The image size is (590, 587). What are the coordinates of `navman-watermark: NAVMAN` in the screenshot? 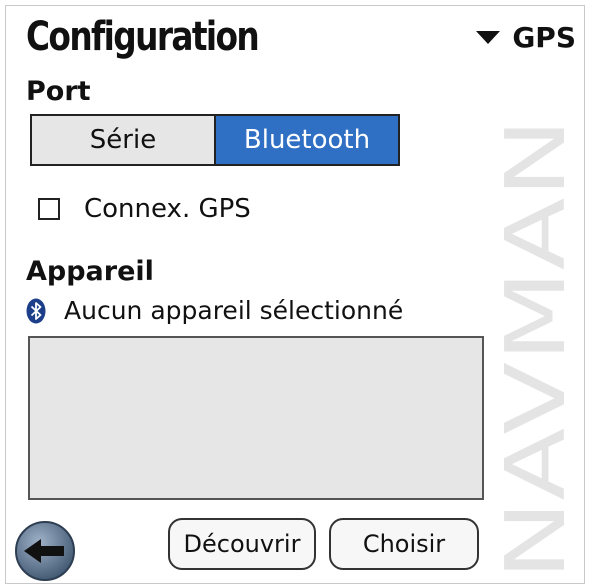 It's located at (535, 349).